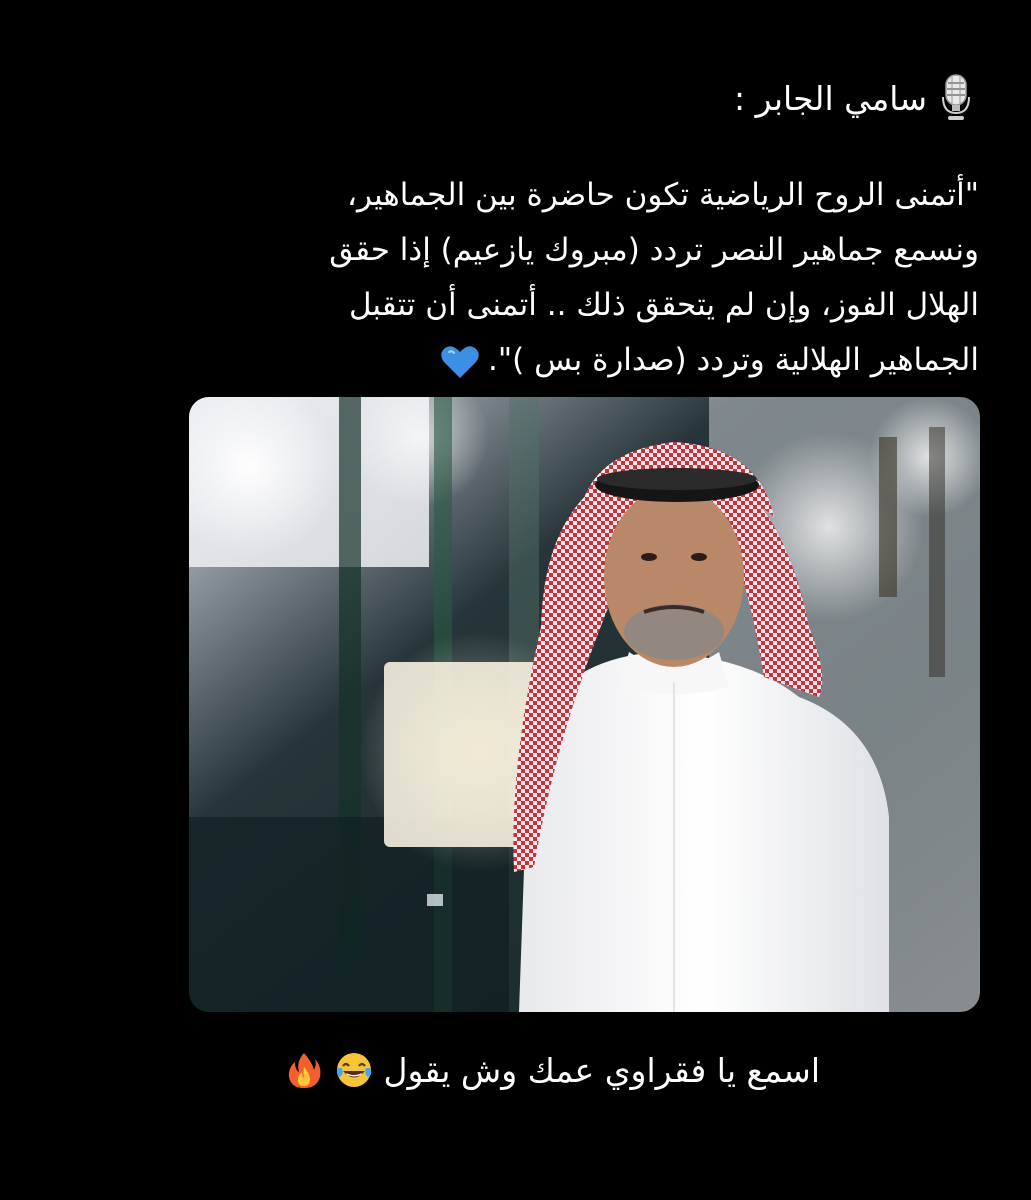 The height and width of the screenshot is (1200, 1031). Describe the element at coordinates (304, 1070) in the screenshot. I see `fire-icon` at that location.